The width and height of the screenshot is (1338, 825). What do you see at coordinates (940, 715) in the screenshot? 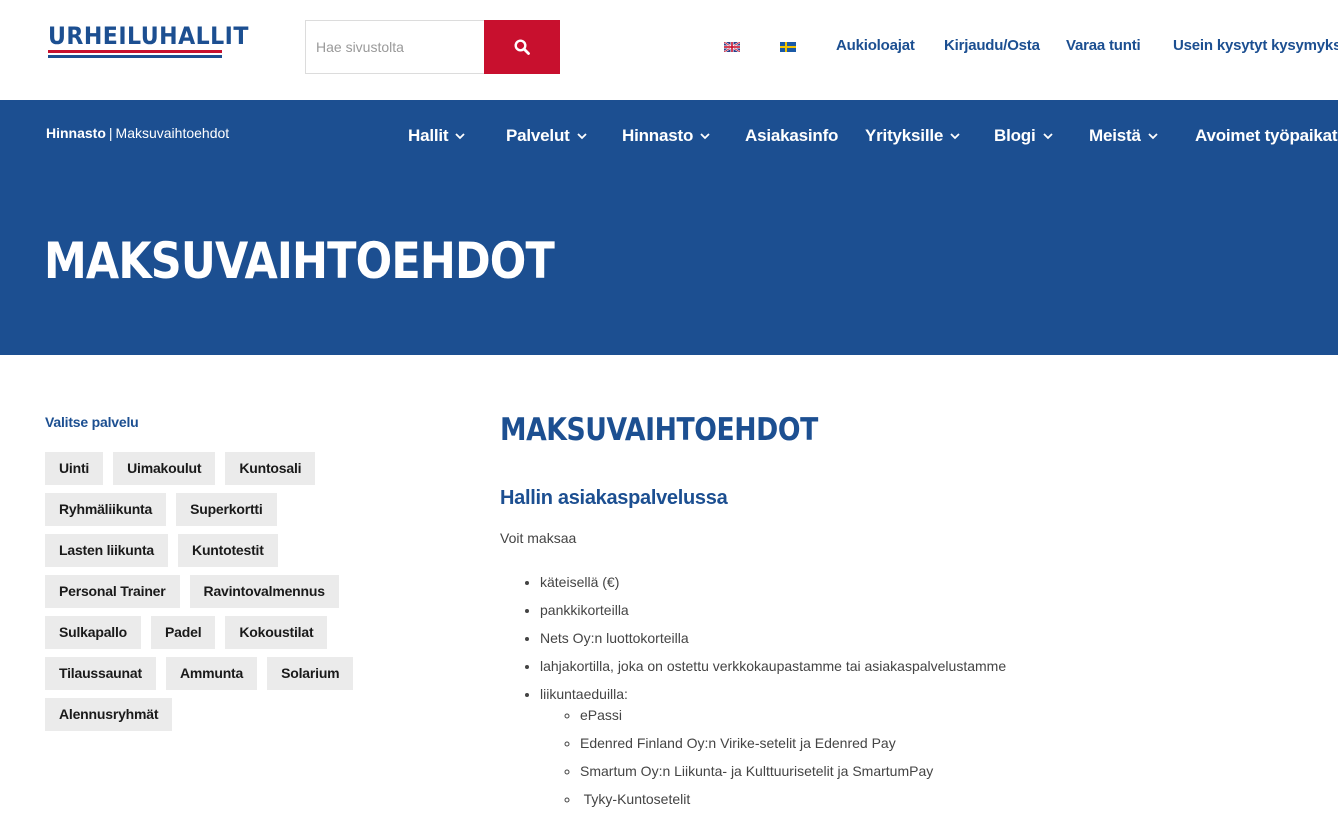
I see `sublist-item: ePassi` at bounding box center [940, 715].